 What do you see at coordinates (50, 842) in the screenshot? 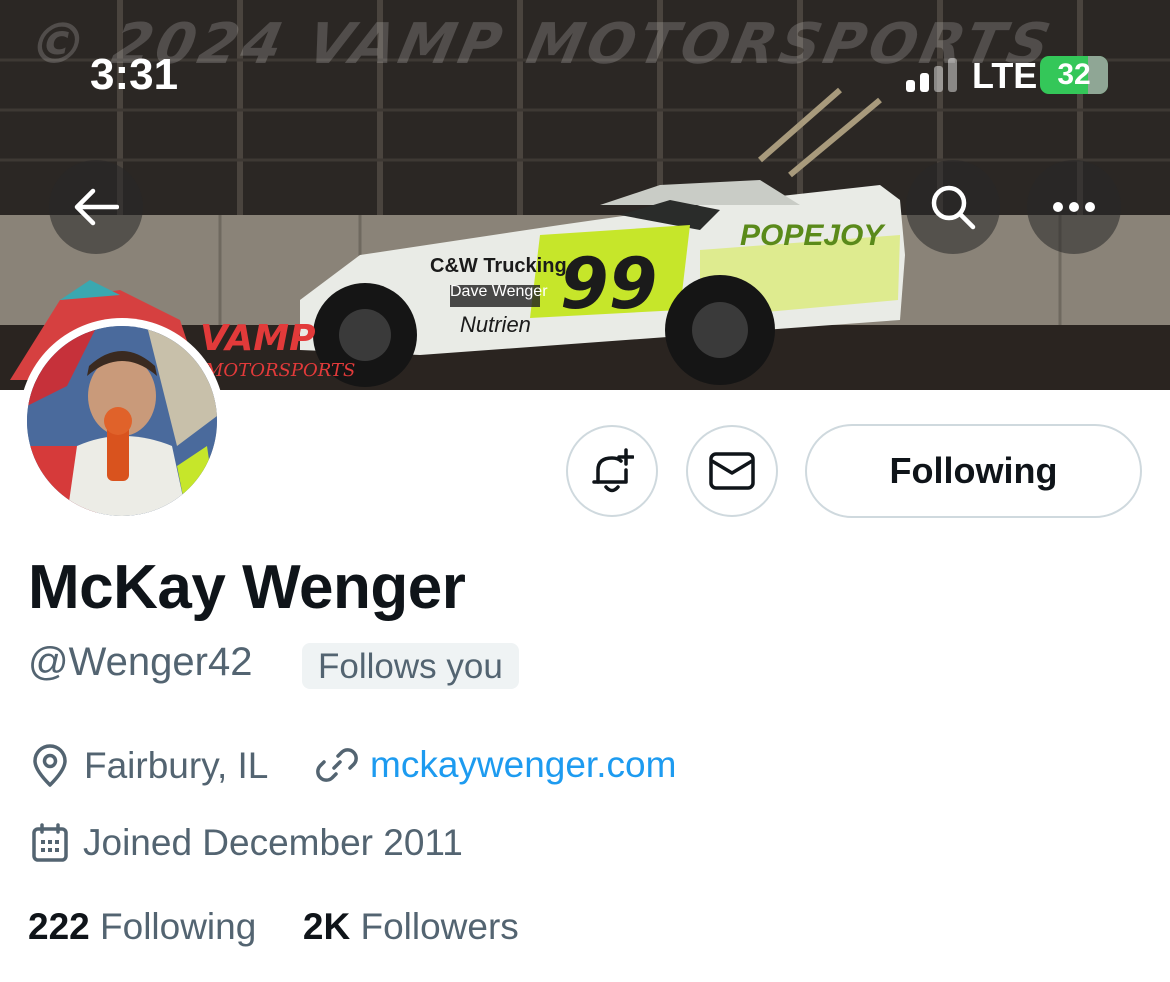
I see `calendar-icon` at bounding box center [50, 842].